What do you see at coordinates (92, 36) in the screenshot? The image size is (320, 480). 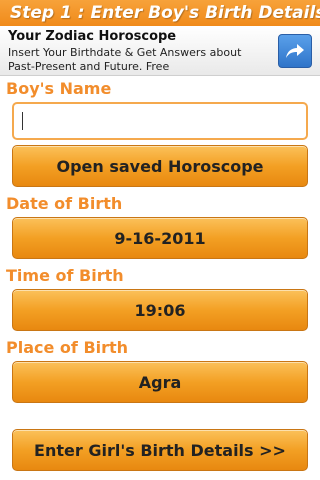 I see `ad-title: Your Zodiac Horoscope` at bounding box center [92, 36].